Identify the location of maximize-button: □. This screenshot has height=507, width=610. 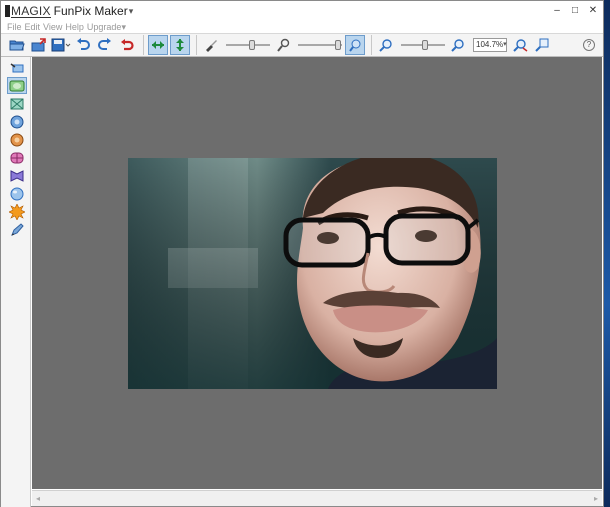
(575, 11).